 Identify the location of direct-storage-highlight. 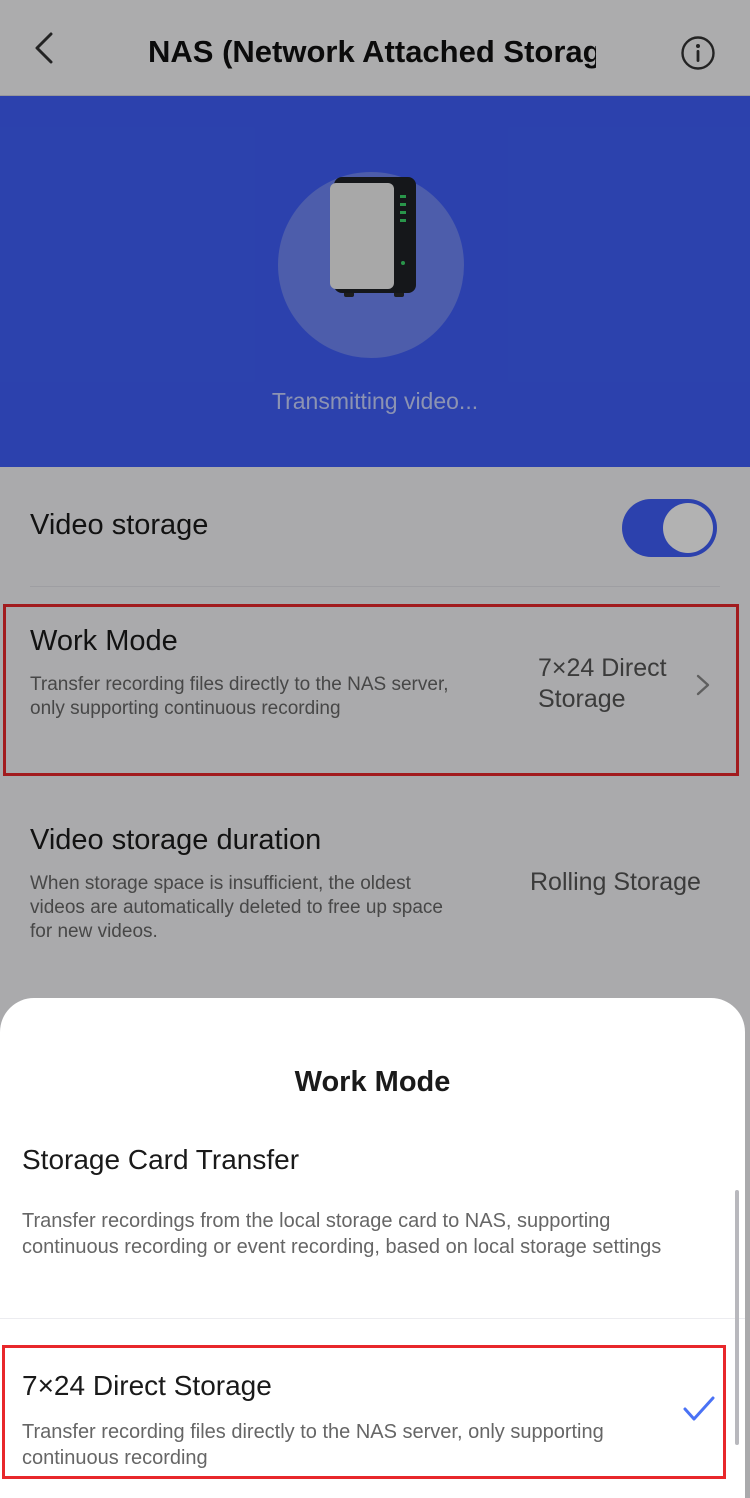
(364, 1412).